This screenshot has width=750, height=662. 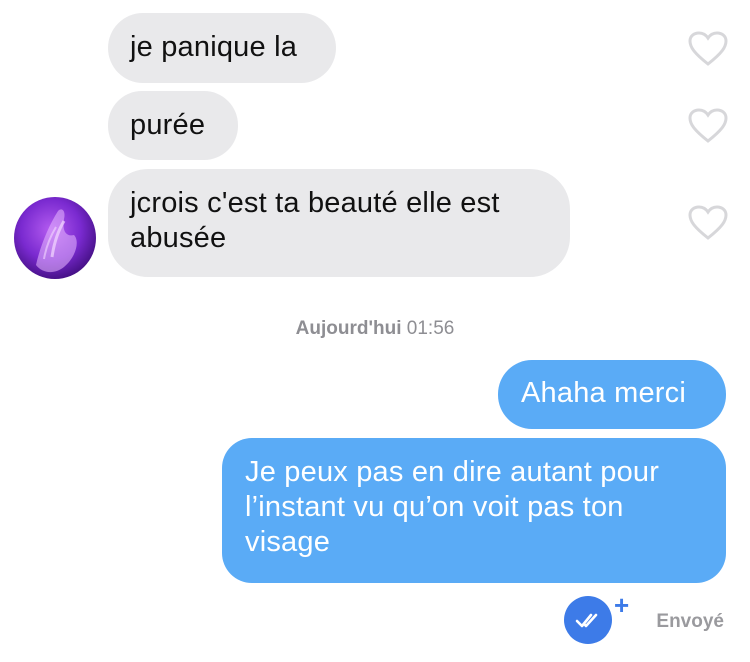 What do you see at coordinates (339, 223) in the screenshot?
I see `message-bubble-incoming: jcrois c'est ta beauté elle est abusée` at bounding box center [339, 223].